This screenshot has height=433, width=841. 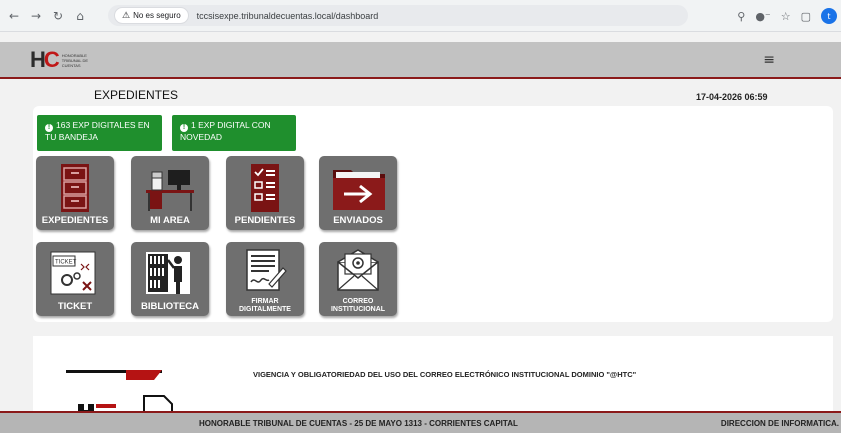 I want to click on alert-text: 163 EXP DIGITALES EN TU BANDEJA, so click(x=97, y=131).